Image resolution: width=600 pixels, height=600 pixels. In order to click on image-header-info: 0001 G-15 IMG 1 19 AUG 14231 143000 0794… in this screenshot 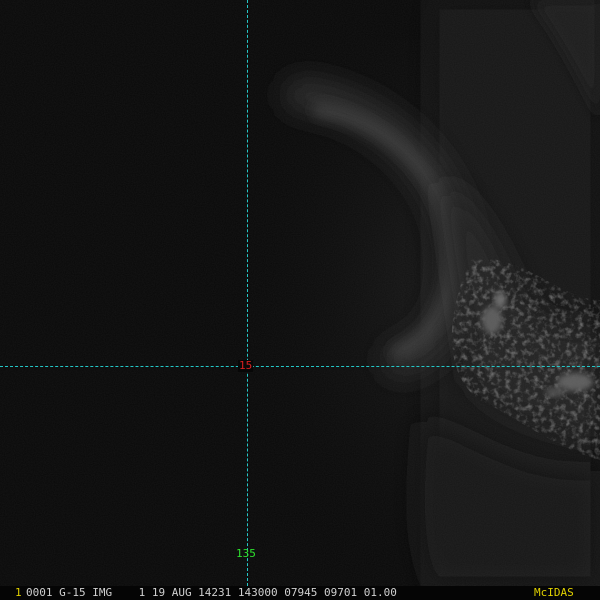, I will do `click(211, 592)`.